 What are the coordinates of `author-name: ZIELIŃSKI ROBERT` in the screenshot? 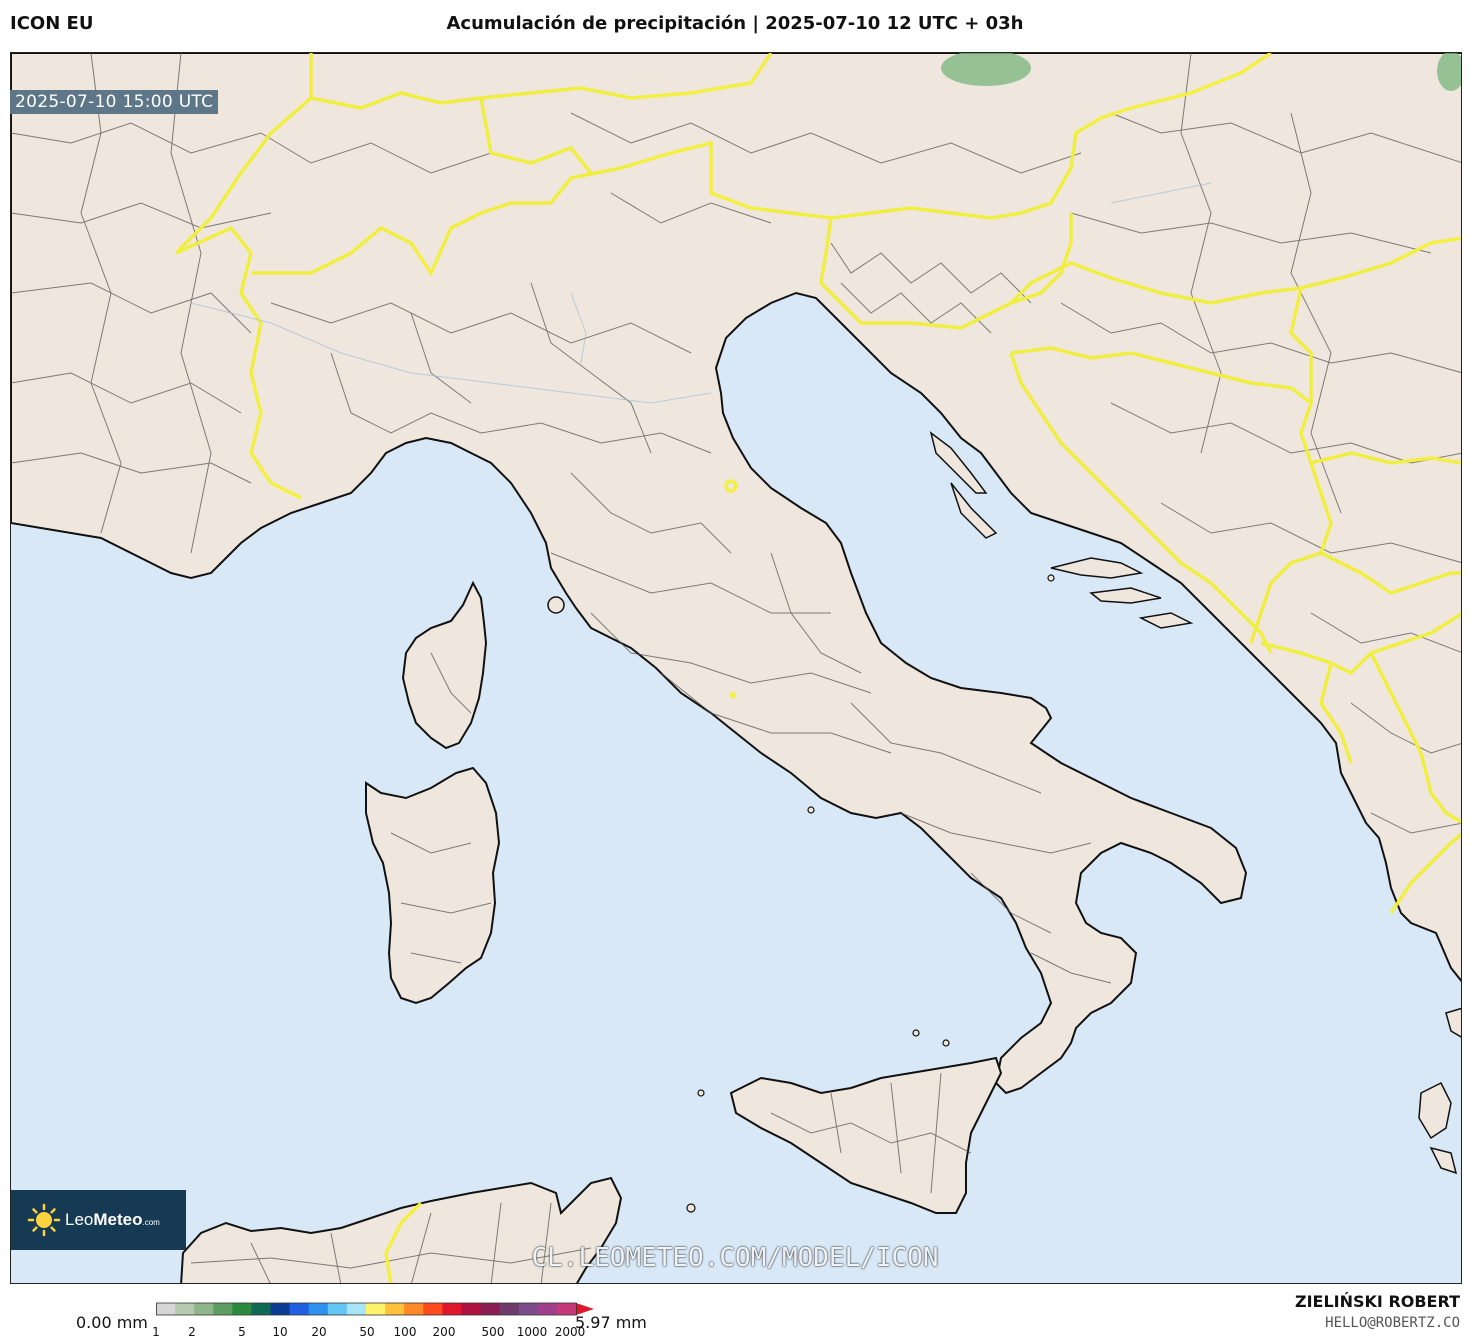 It's located at (1377, 1301).